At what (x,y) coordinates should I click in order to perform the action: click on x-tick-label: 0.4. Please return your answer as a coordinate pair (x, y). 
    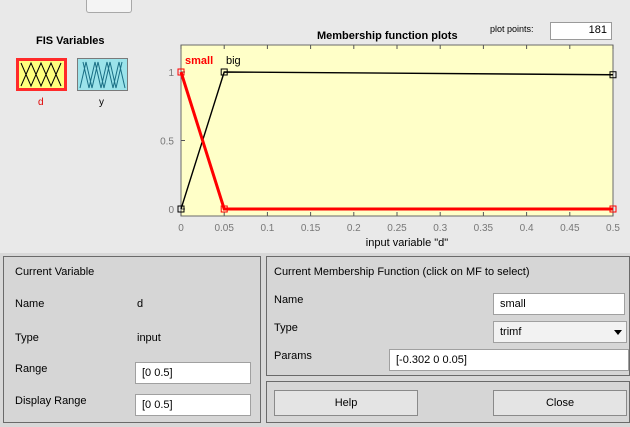
    Looking at the image, I should click on (527, 228).